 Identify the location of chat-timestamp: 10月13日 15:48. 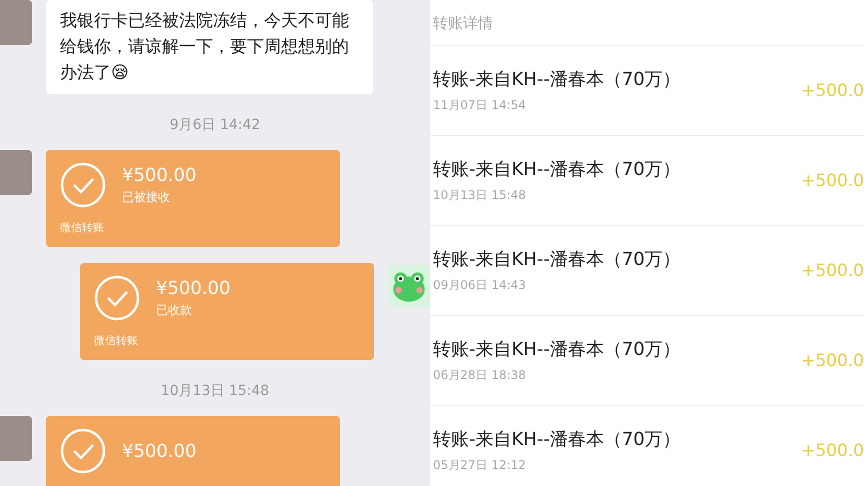
(215, 391).